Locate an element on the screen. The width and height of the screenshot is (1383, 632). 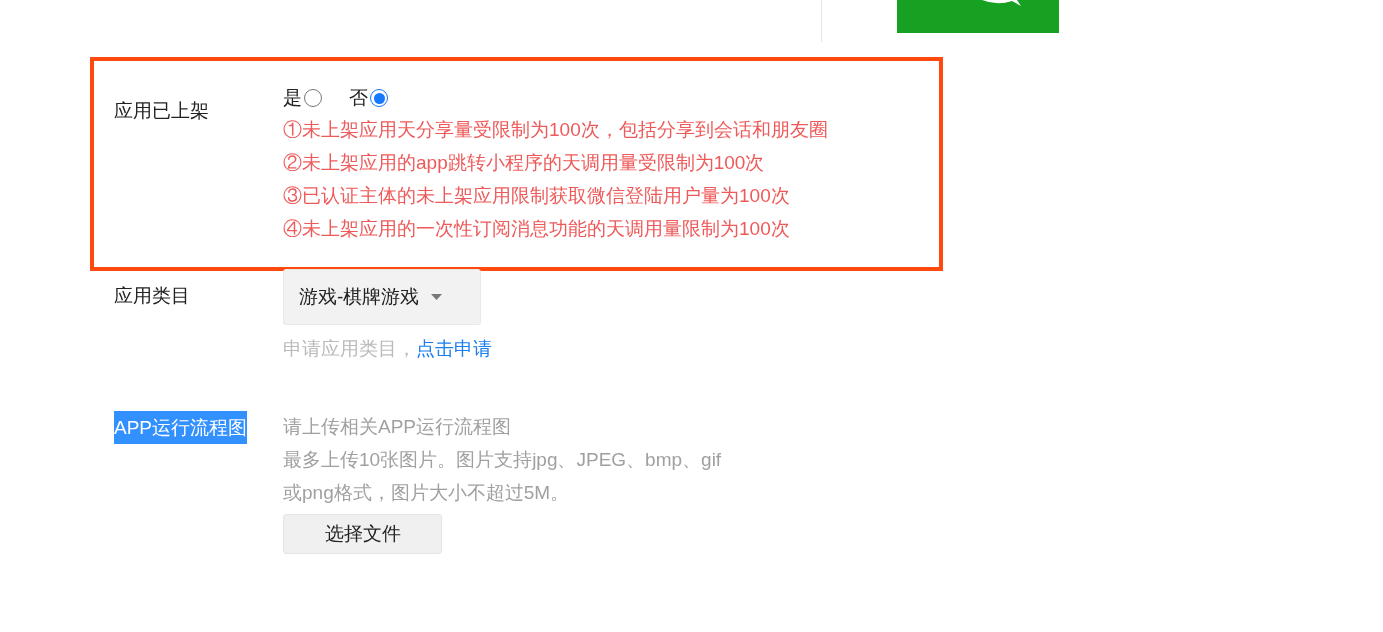
caret-icon is located at coordinates (437, 297).